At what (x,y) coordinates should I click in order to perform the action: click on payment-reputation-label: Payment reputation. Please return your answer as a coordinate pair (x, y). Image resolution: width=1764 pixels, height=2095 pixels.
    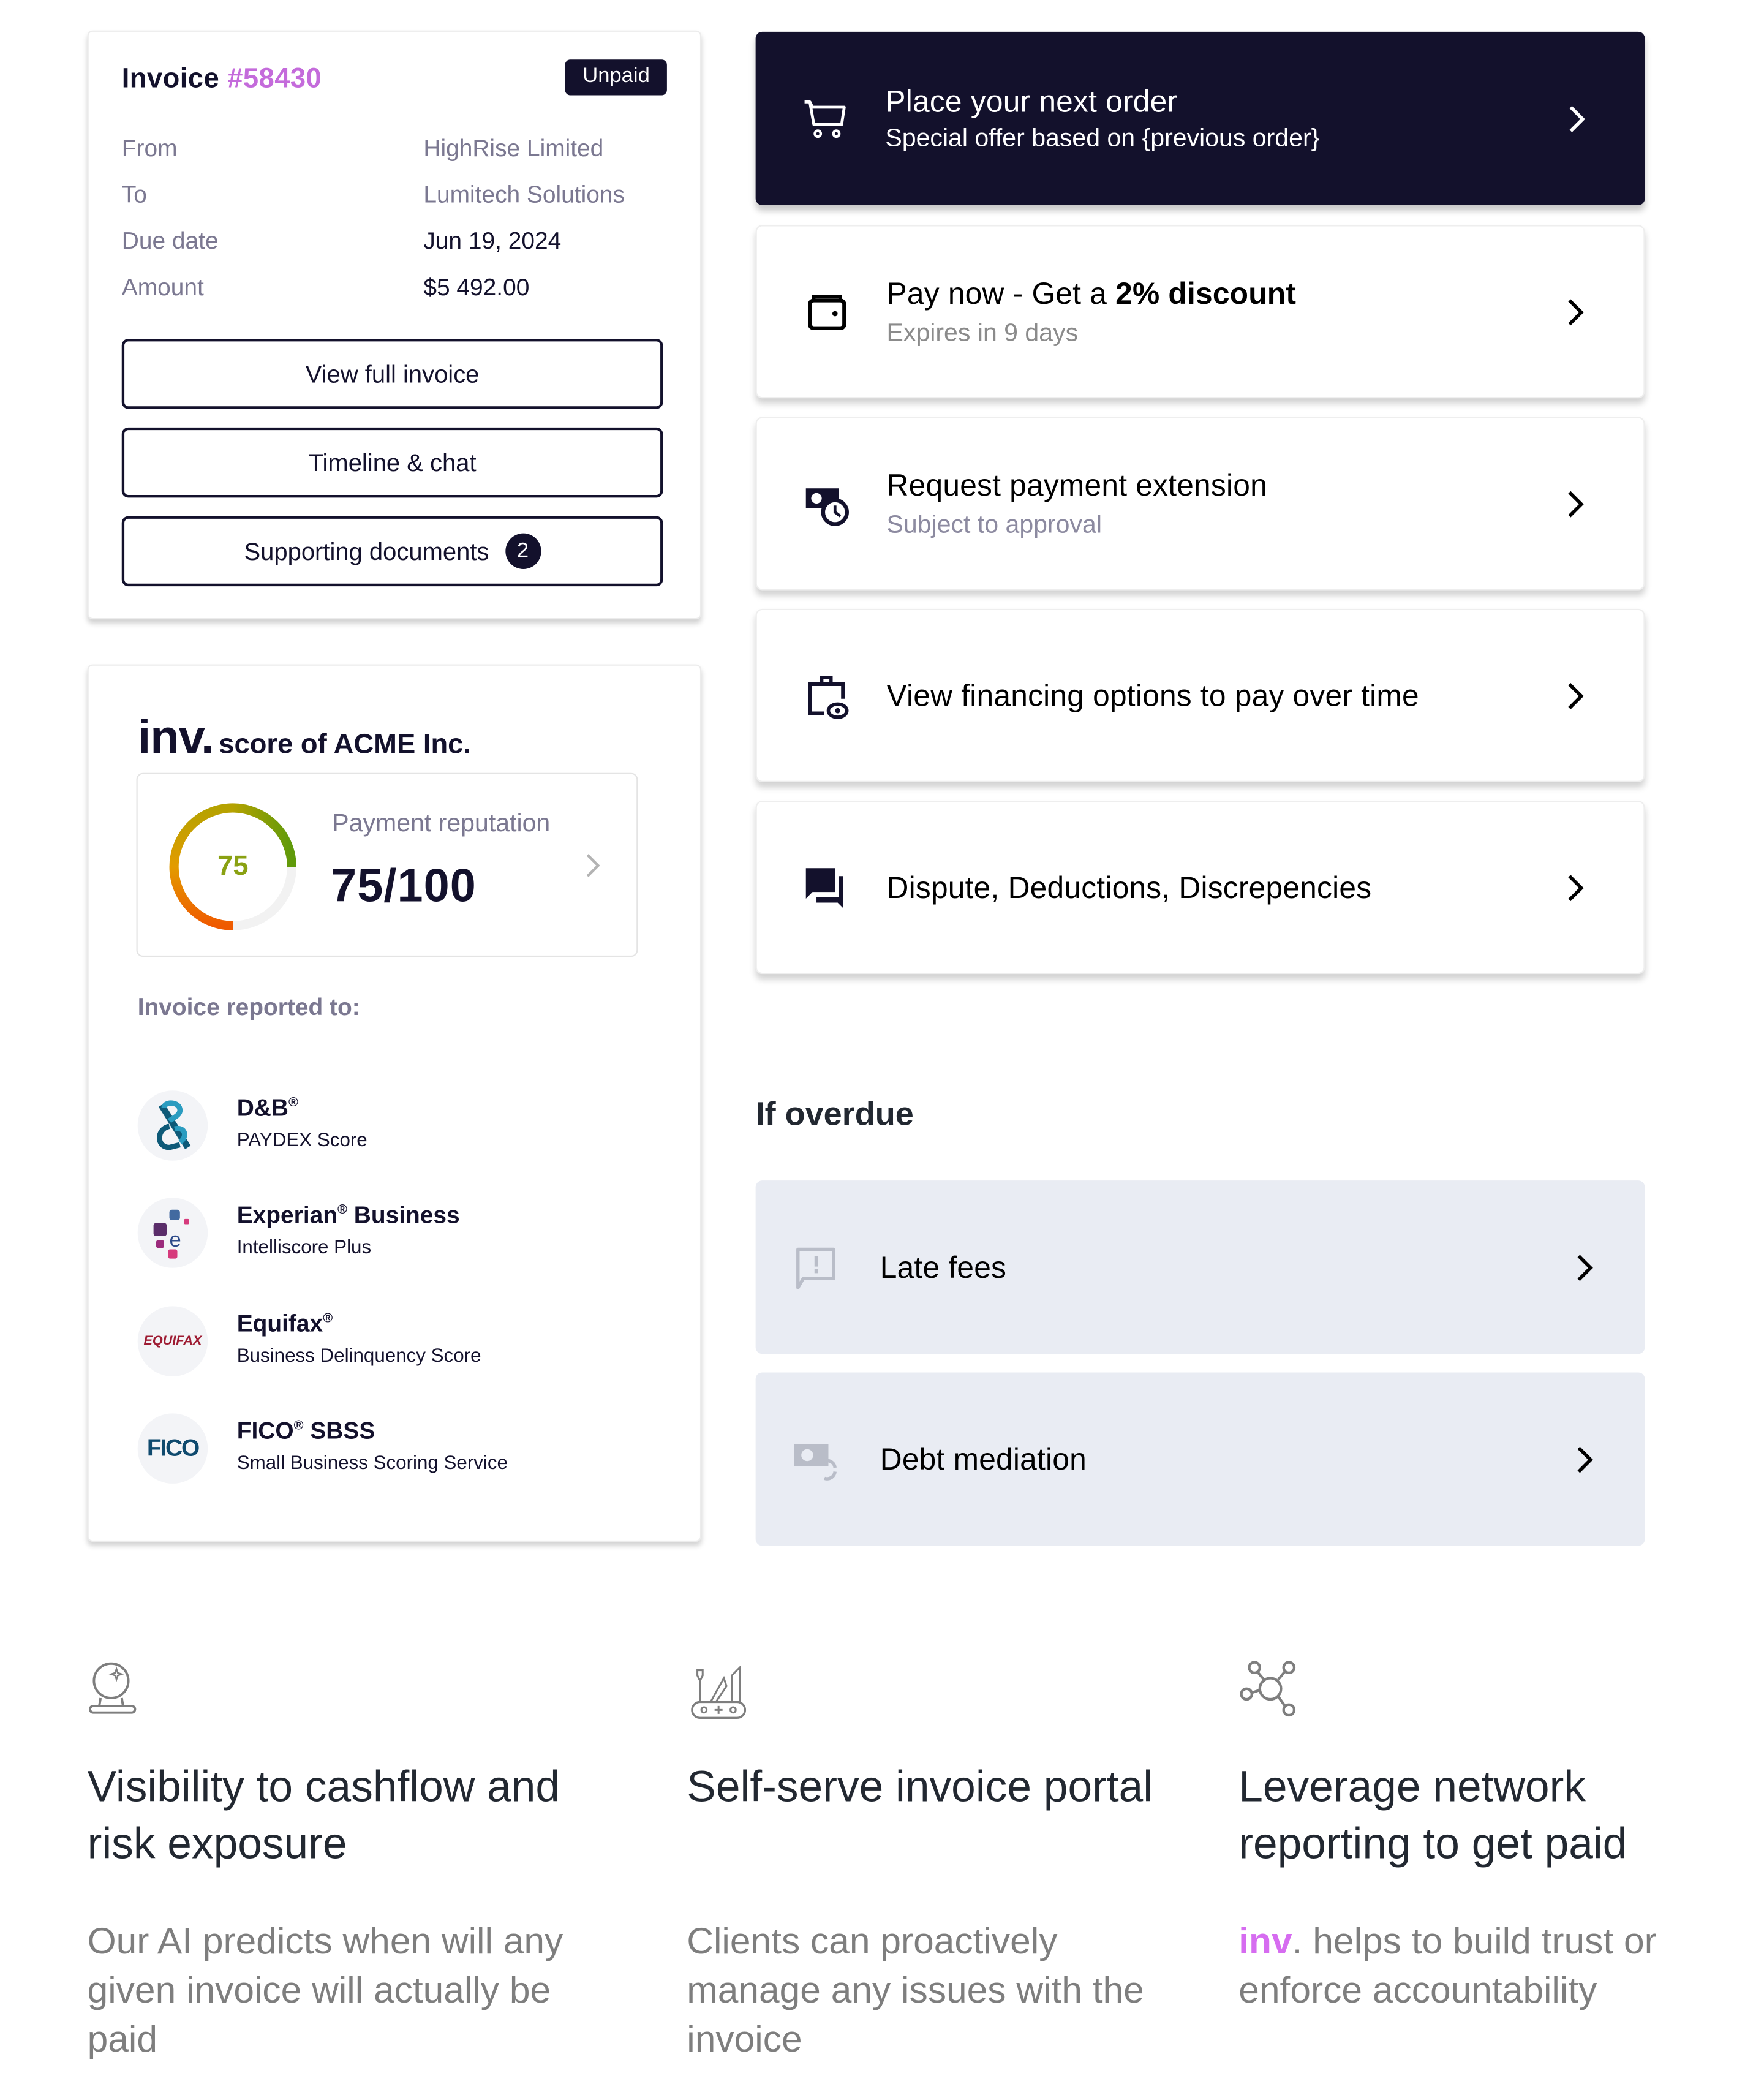
    Looking at the image, I should click on (442, 824).